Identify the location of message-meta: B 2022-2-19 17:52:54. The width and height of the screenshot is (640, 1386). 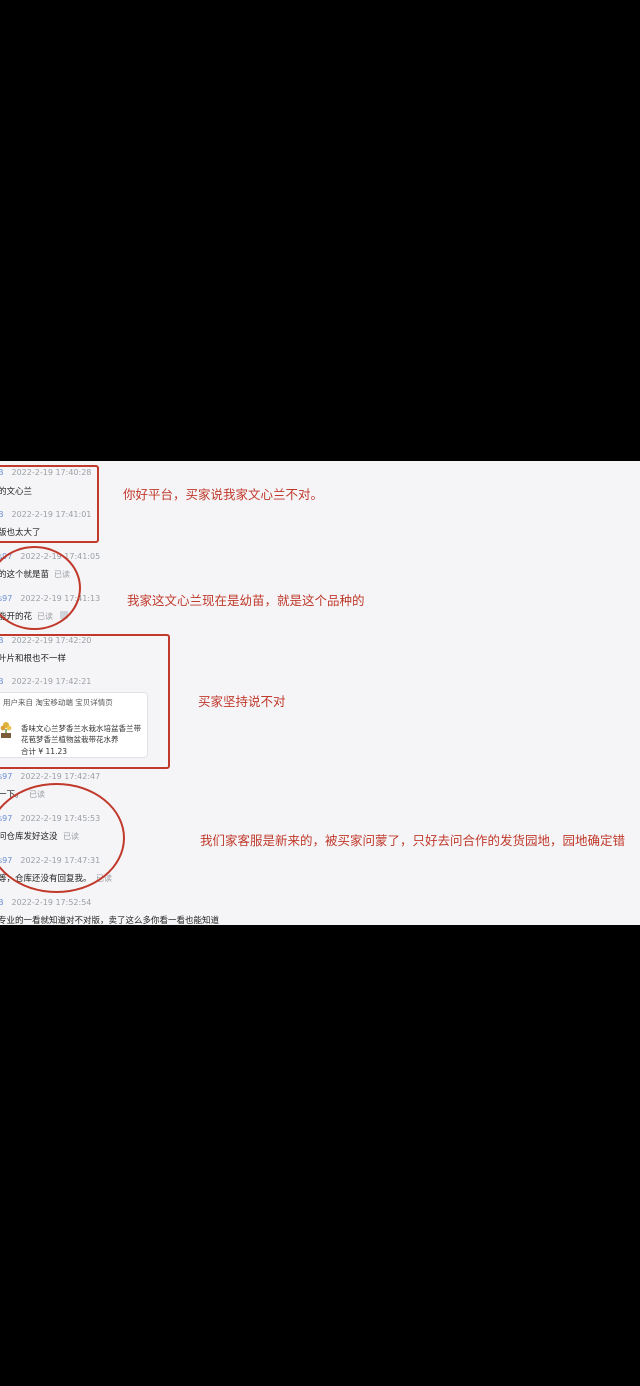
(45, 902).